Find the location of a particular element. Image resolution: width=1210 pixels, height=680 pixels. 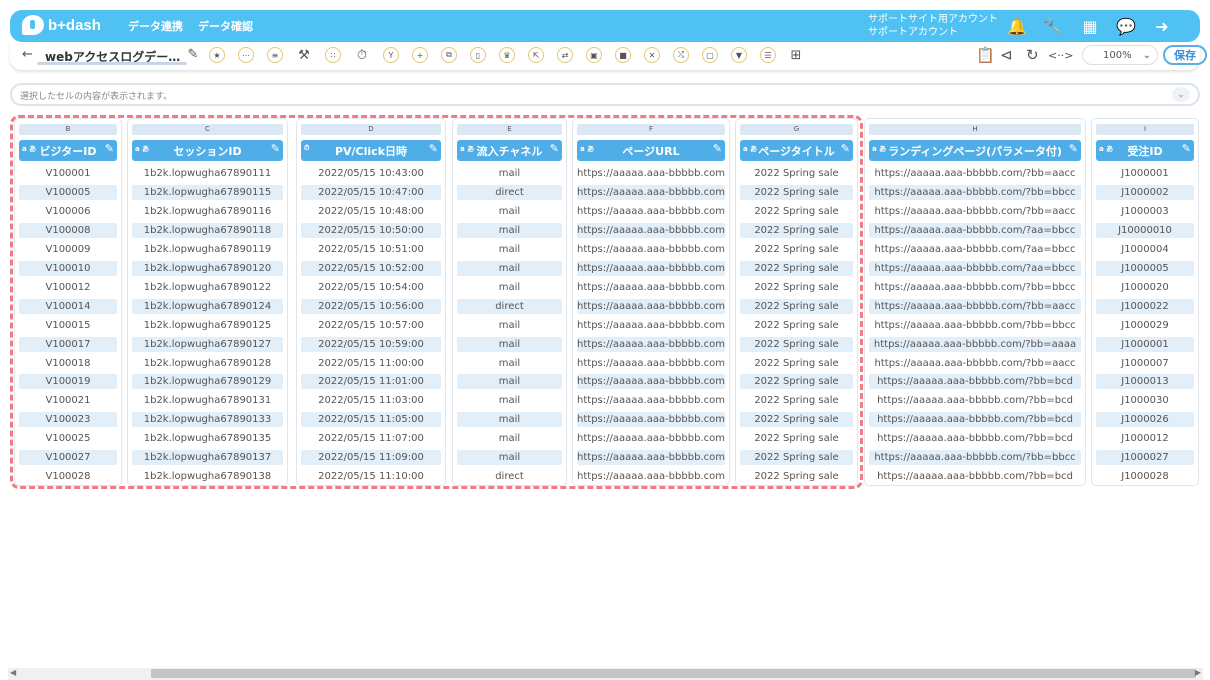

plus-icon: + is located at coordinates (420, 55).